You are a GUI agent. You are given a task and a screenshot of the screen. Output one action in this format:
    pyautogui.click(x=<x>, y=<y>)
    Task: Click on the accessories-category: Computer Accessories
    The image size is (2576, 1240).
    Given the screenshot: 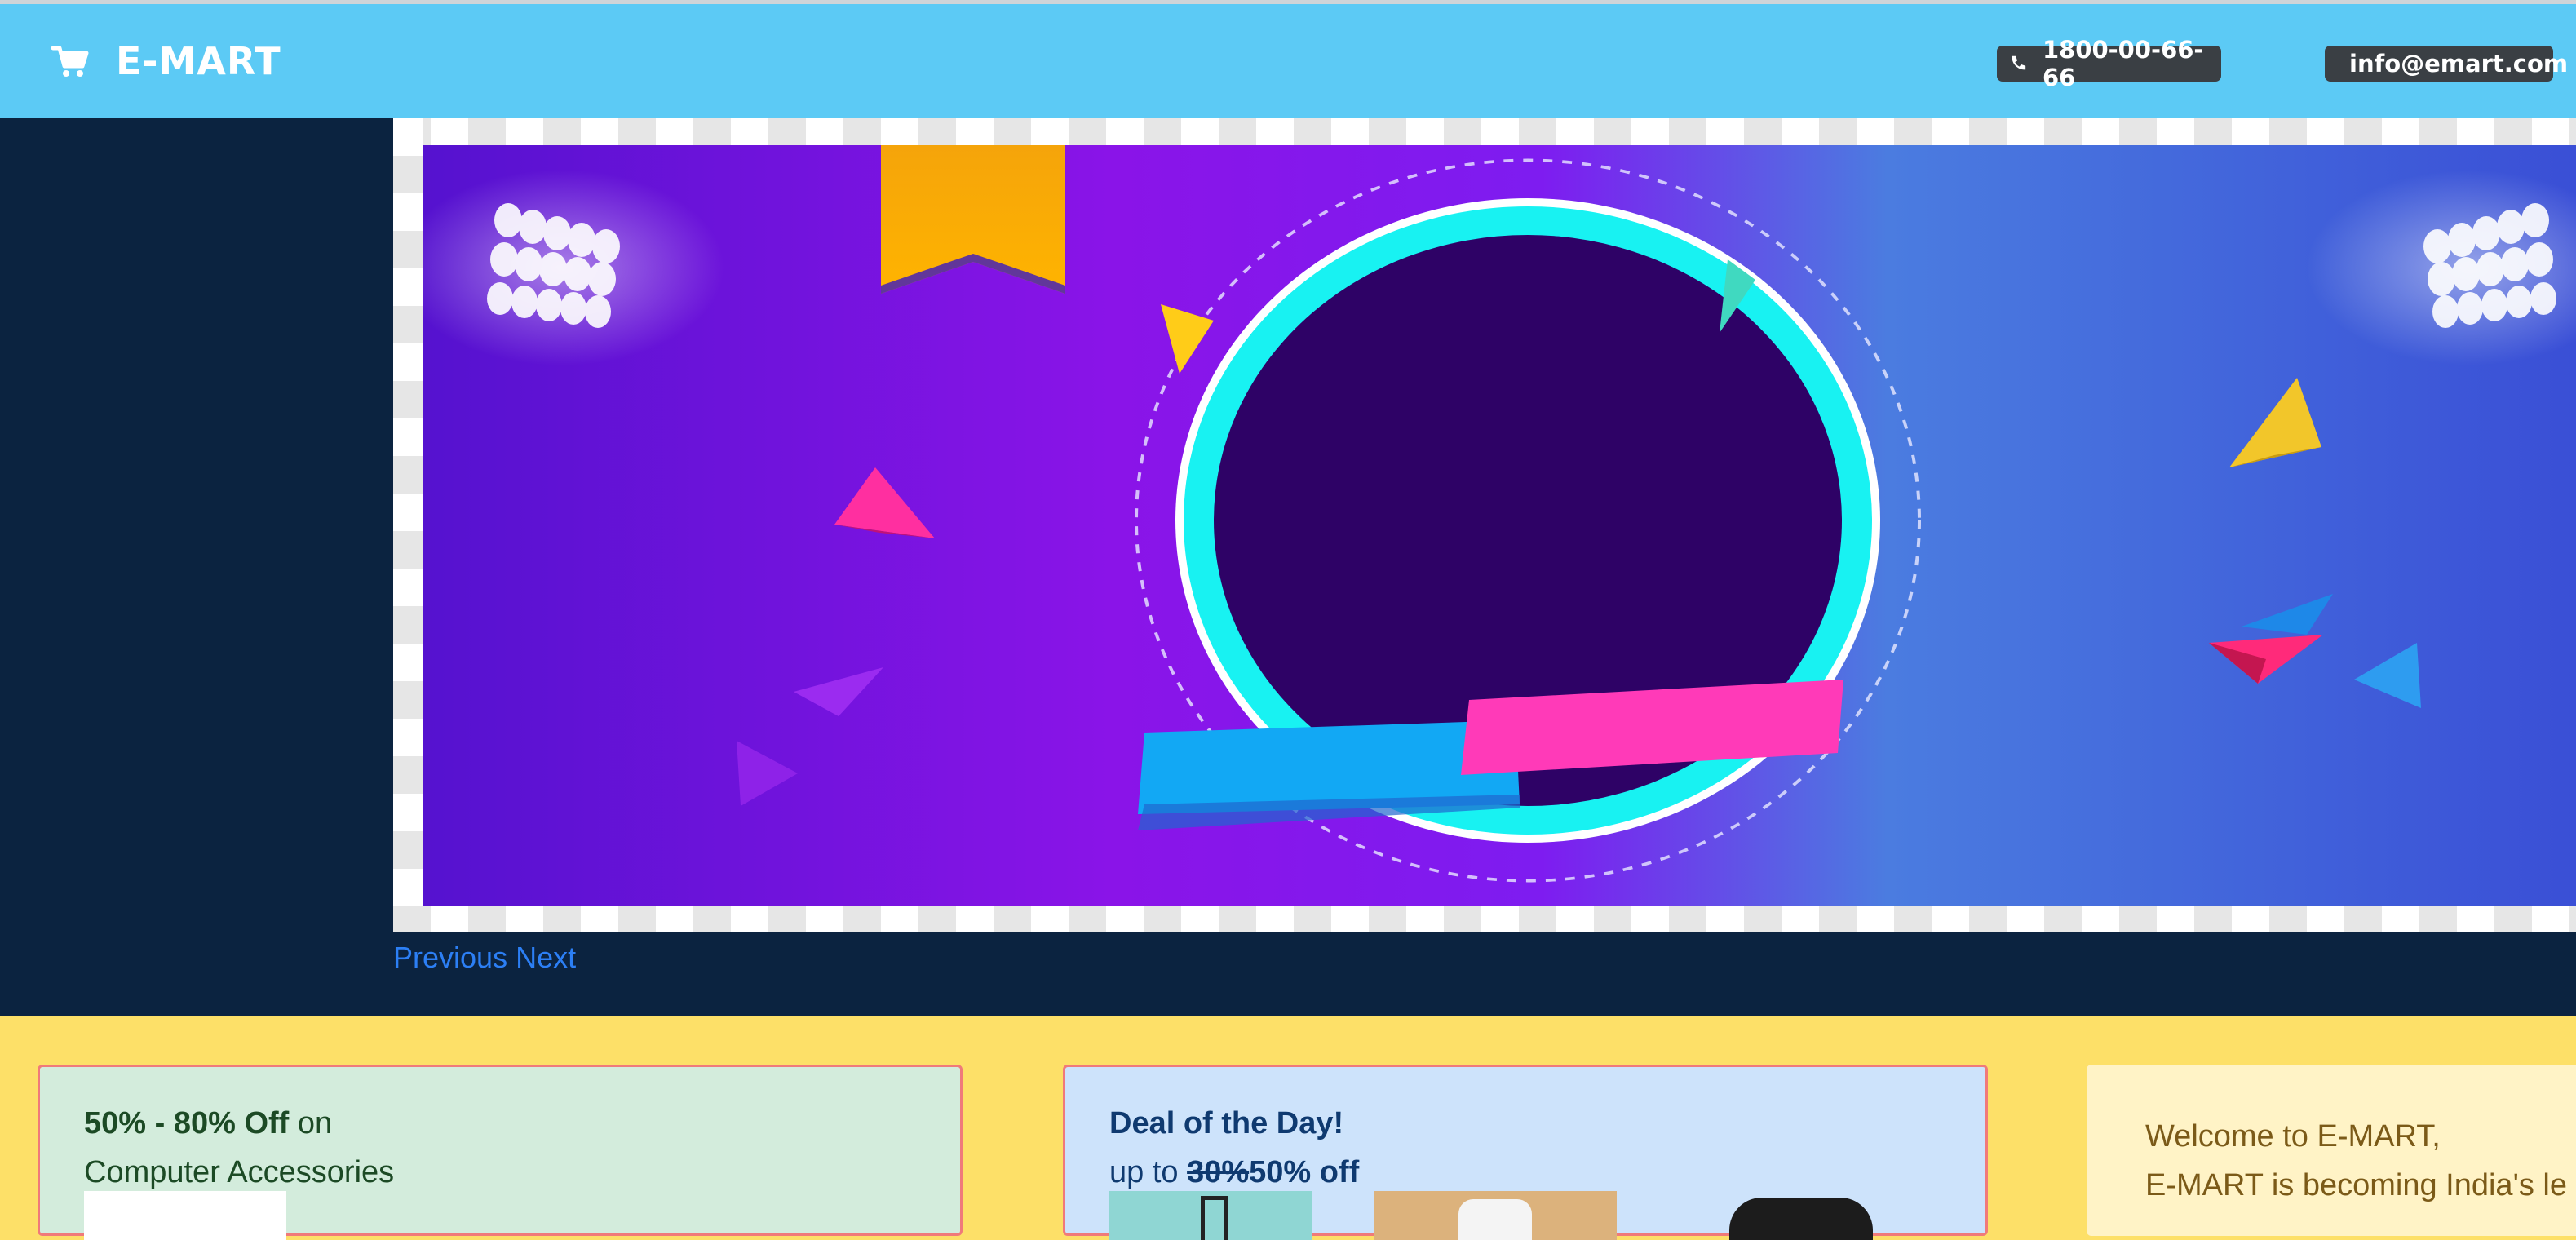 What is the action you would take?
    pyautogui.click(x=239, y=1172)
    